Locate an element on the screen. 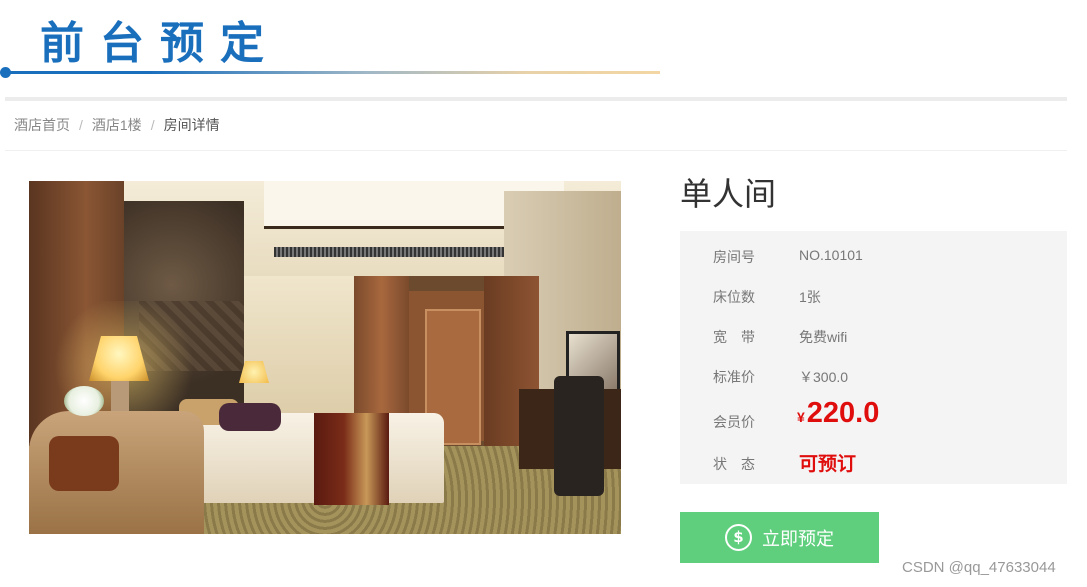 This screenshot has height=587, width=1087. book-now-label: 立即预定 is located at coordinates (798, 539).